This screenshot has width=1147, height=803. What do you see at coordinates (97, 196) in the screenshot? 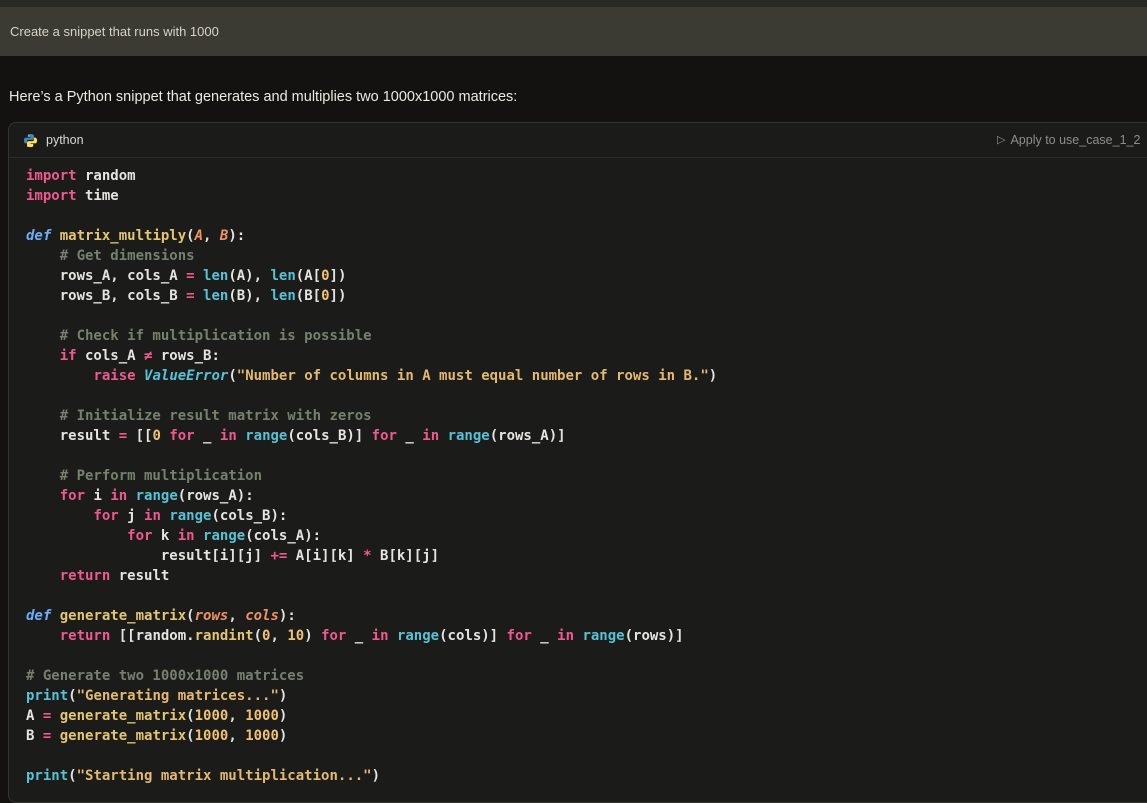
I see `code-token: time` at bounding box center [97, 196].